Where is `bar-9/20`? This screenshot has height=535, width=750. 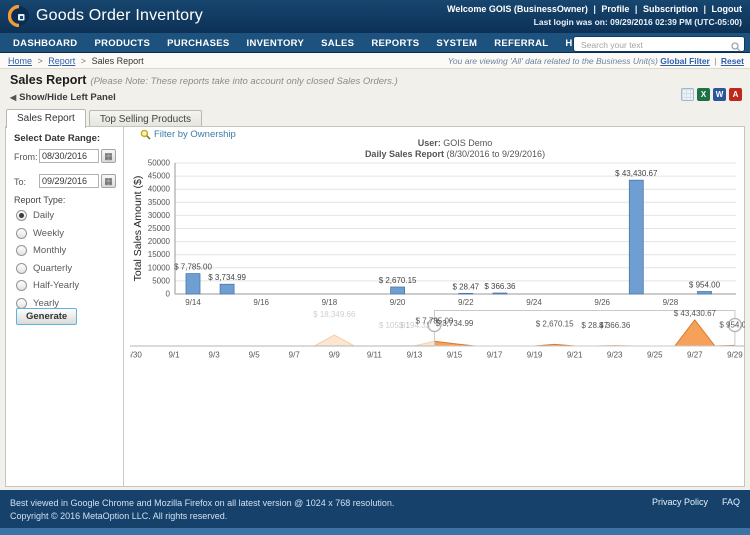 bar-9/20 is located at coordinates (398, 290).